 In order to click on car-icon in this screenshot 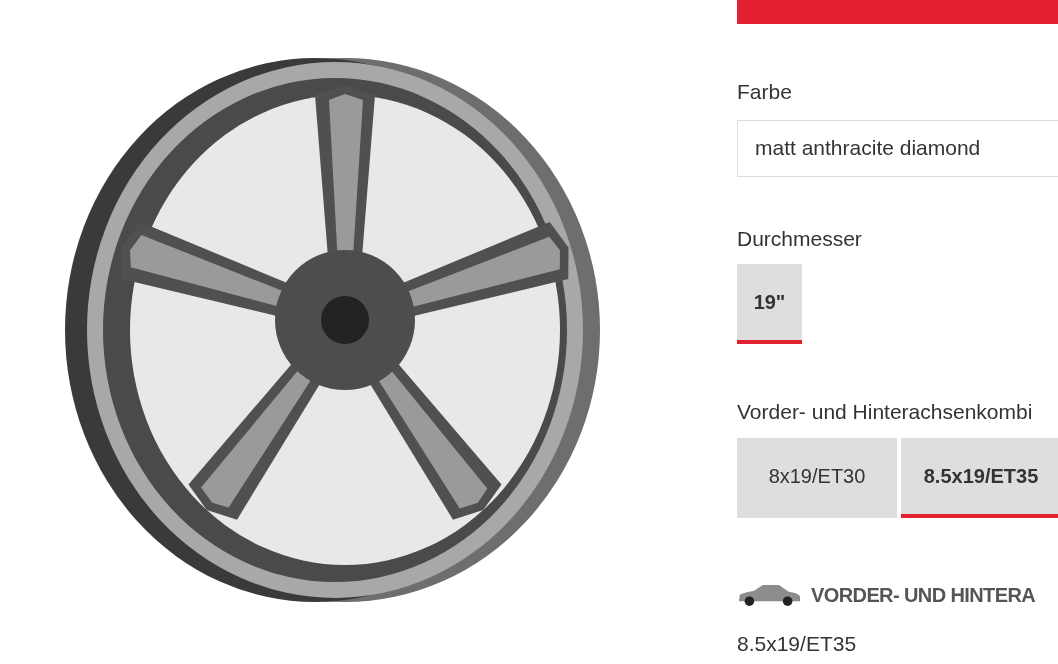, I will do `click(769, 594)`.